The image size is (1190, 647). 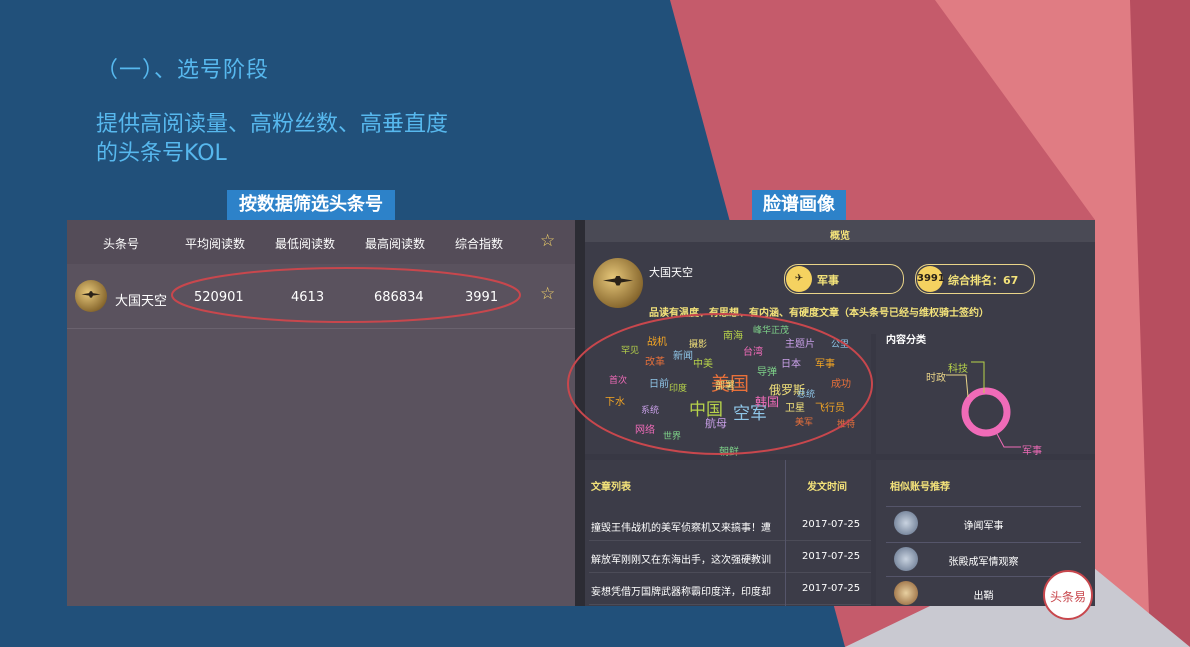 What do you see at coordinates (618, 381) in the screenshot?
I see `word-cloud-term: 首次` at bounding box center [618, 381].